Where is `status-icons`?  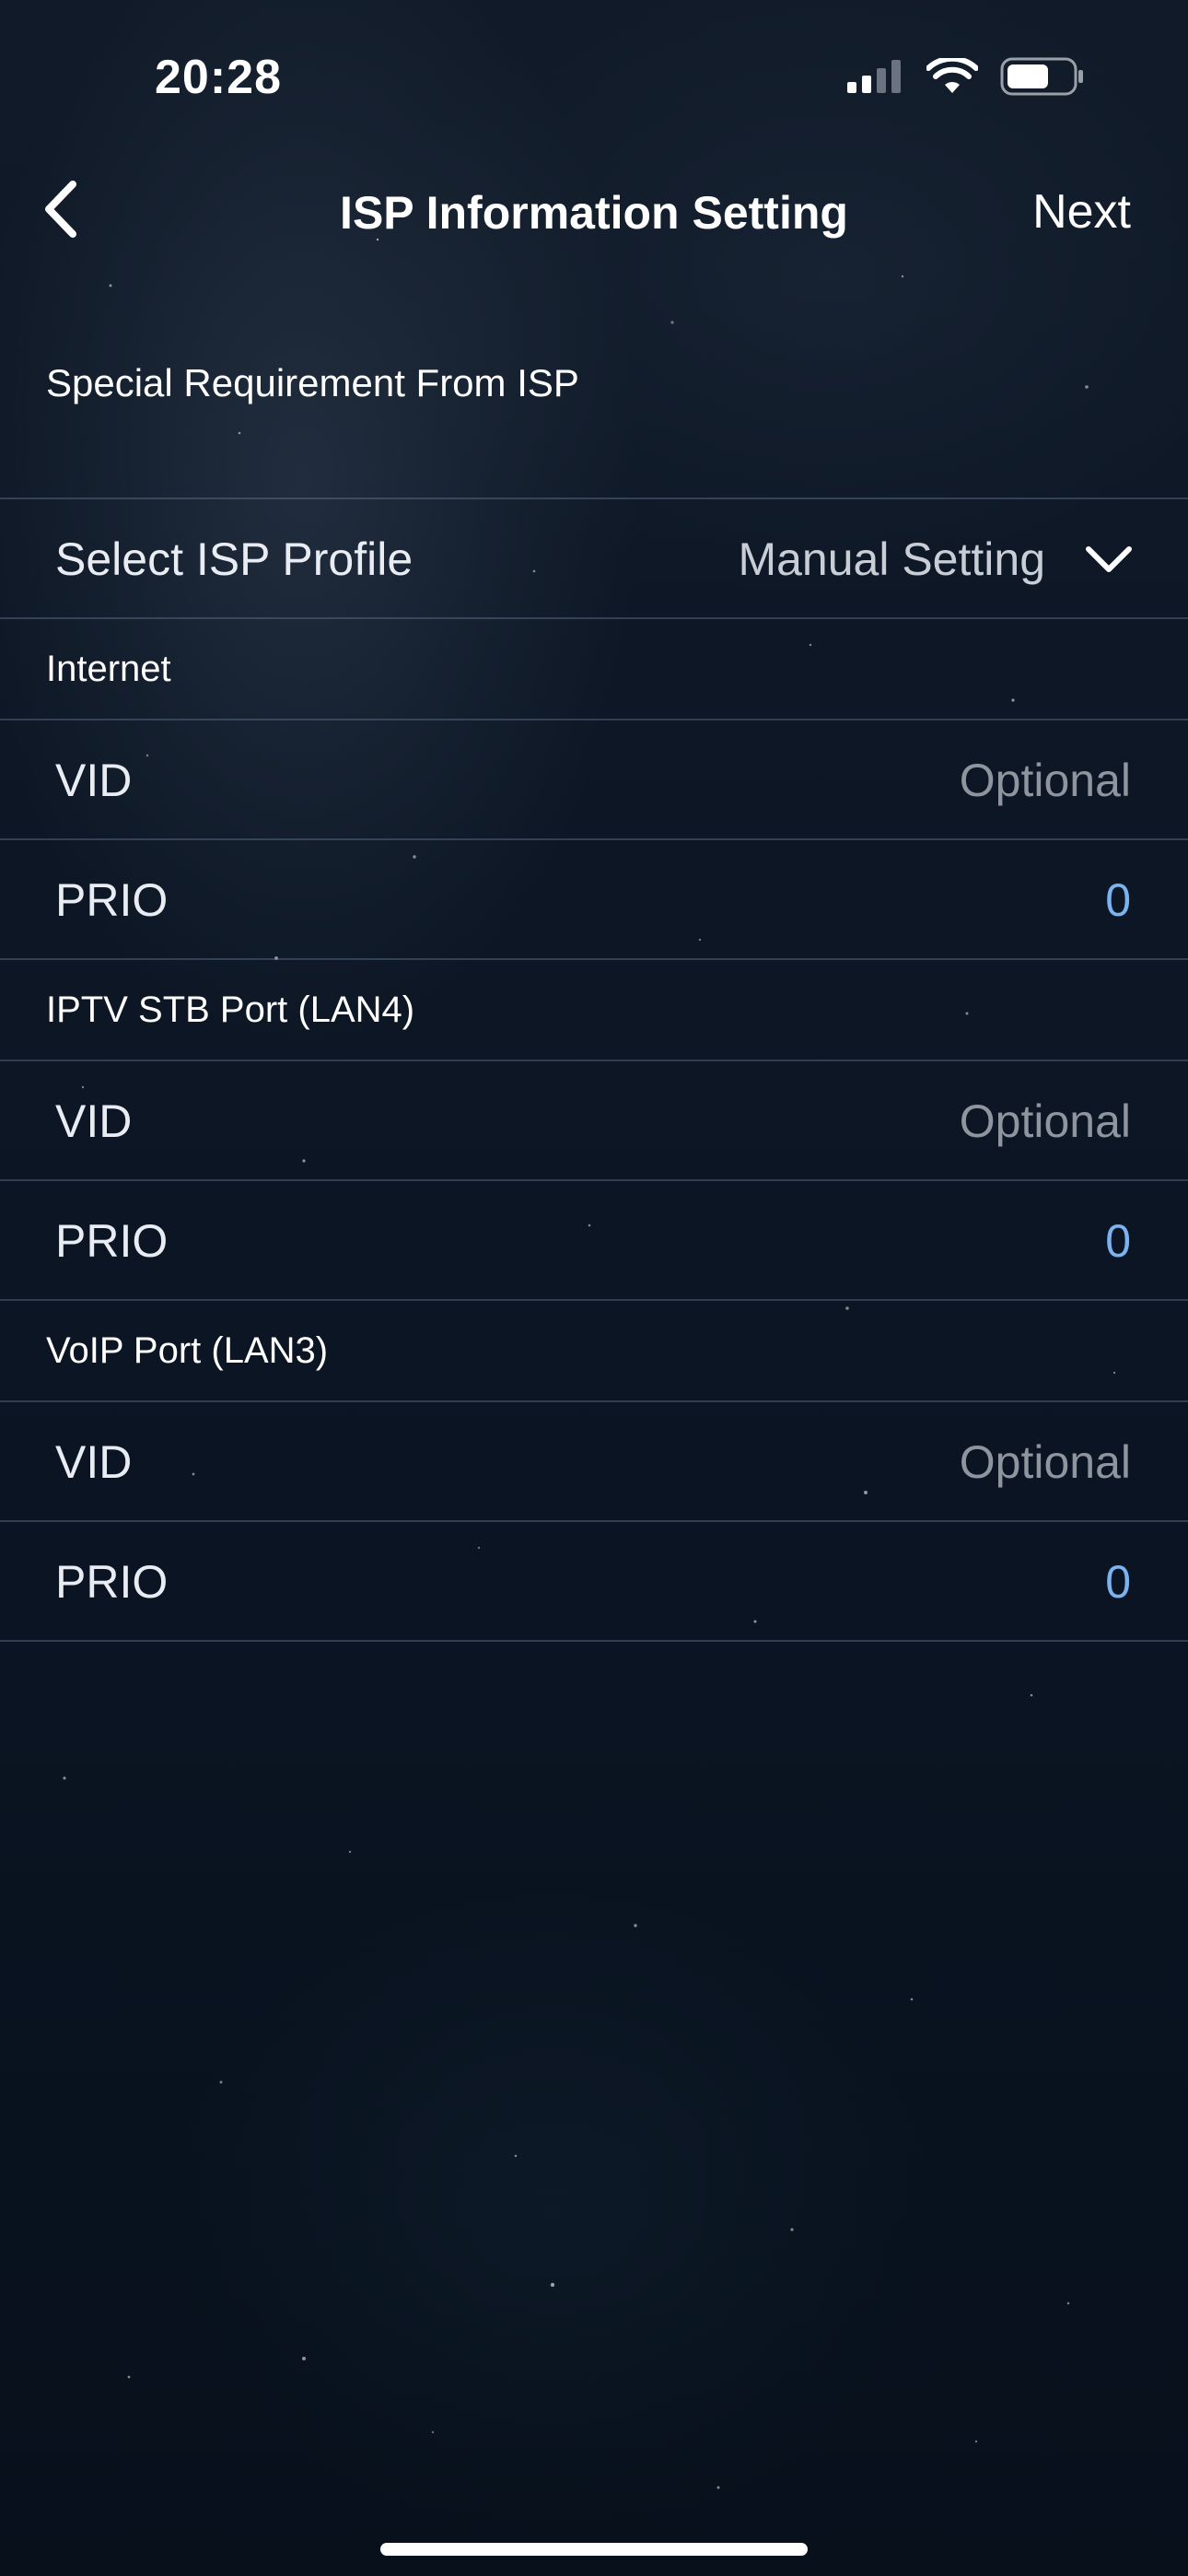 status-icons is located at coordinates (966, 77).